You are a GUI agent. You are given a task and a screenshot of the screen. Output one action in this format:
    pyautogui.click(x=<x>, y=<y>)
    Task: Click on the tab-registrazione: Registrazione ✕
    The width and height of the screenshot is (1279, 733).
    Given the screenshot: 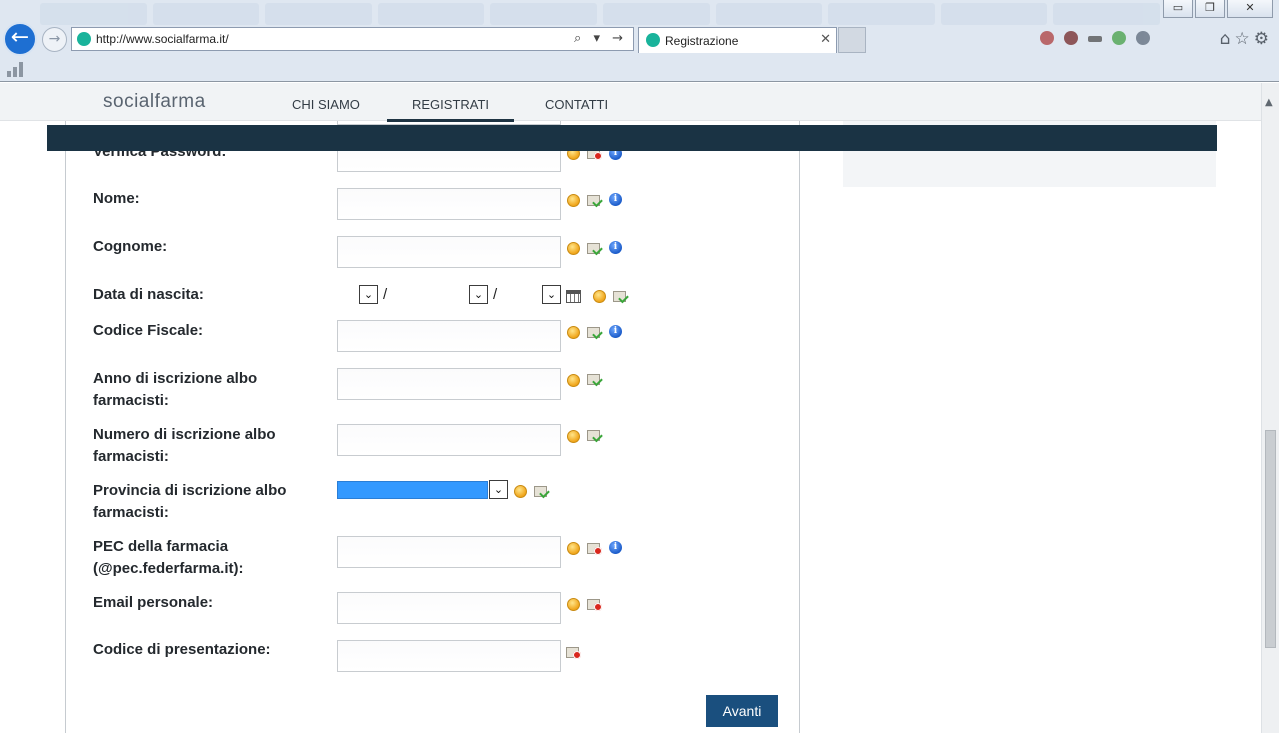 What is the action you would take?
    pyautogui.click(x=737, y=40)
    